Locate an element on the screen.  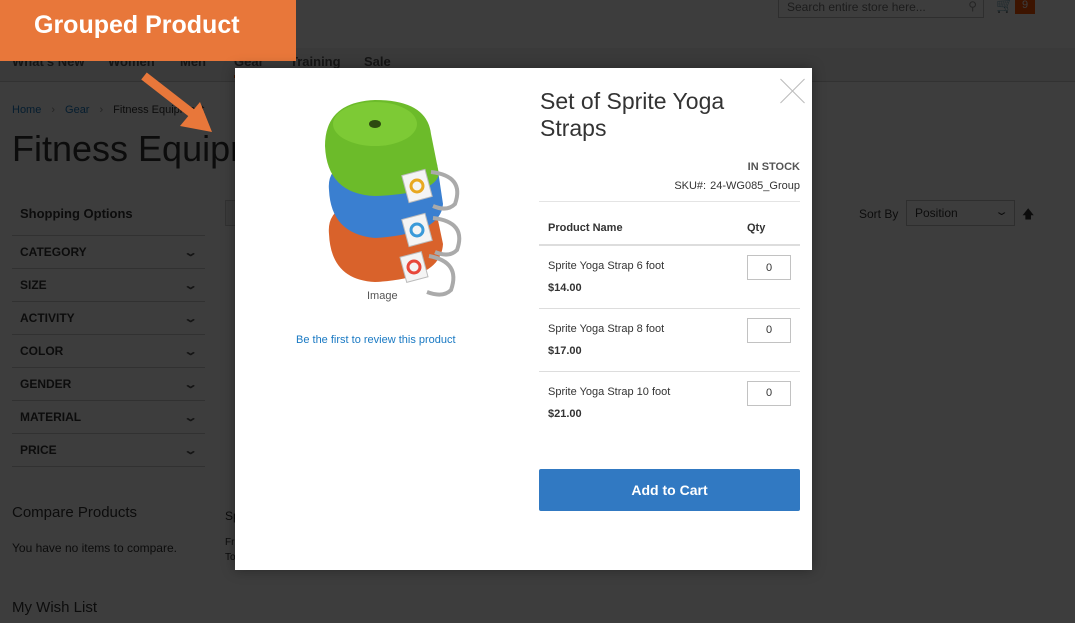
item-name: Sprite Yoga Strap 8 foot is located at coordinates (606, 328).